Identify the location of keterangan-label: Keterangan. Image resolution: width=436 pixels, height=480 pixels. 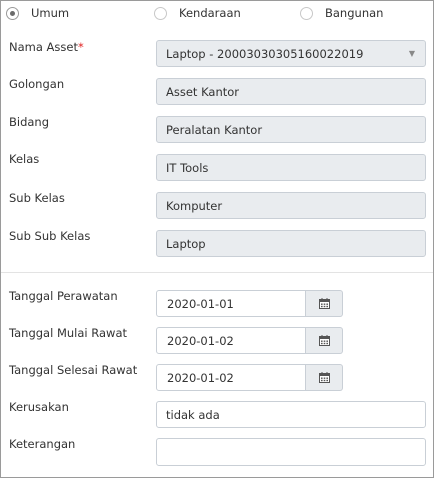
(42, 444).